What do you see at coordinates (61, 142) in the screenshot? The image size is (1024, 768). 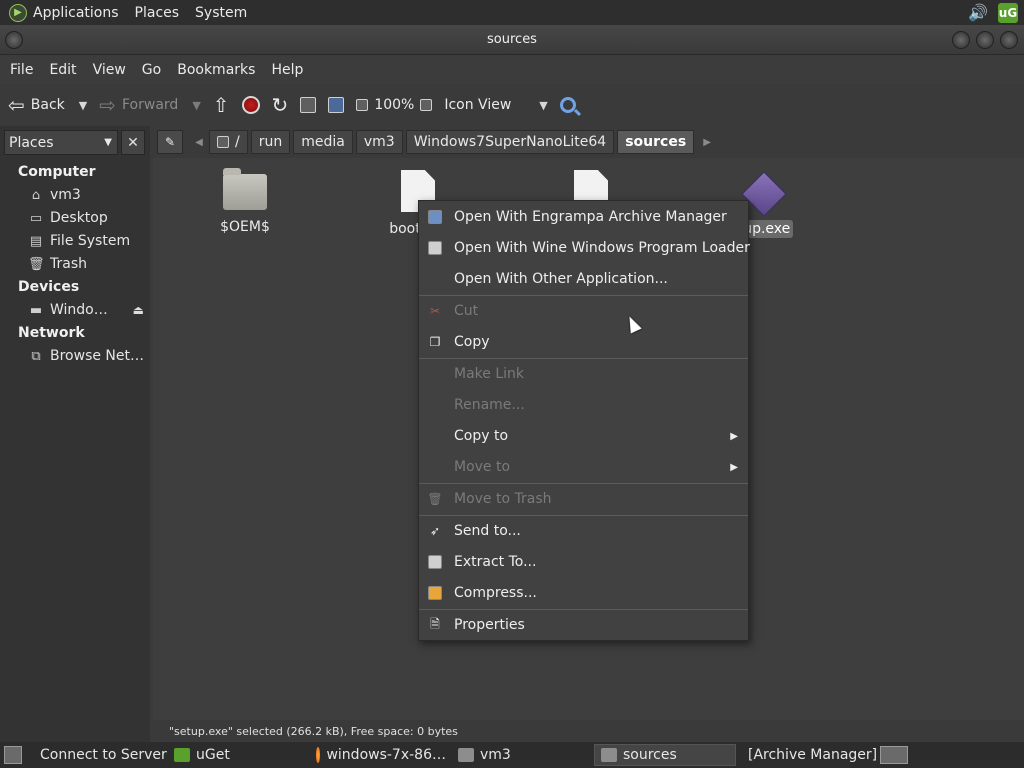 I see `sidebar-pane-select: Places ▼` at bounding box center [61, 142].